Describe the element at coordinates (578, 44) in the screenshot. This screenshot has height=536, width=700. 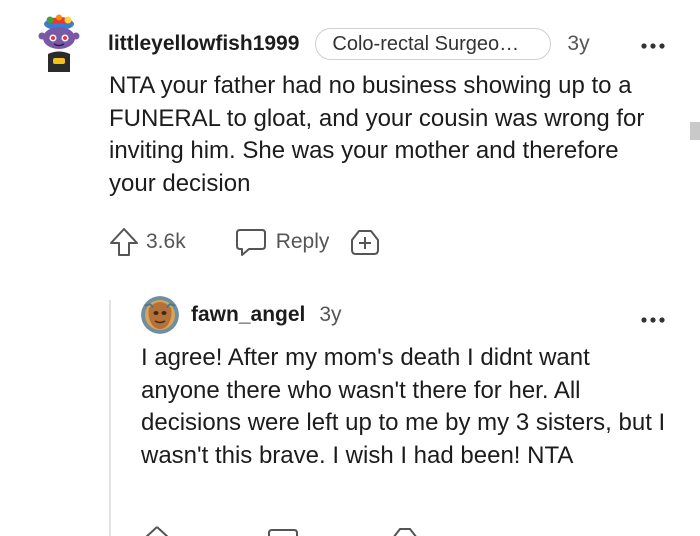
I see `comment-timestamp: 3y` at that location.